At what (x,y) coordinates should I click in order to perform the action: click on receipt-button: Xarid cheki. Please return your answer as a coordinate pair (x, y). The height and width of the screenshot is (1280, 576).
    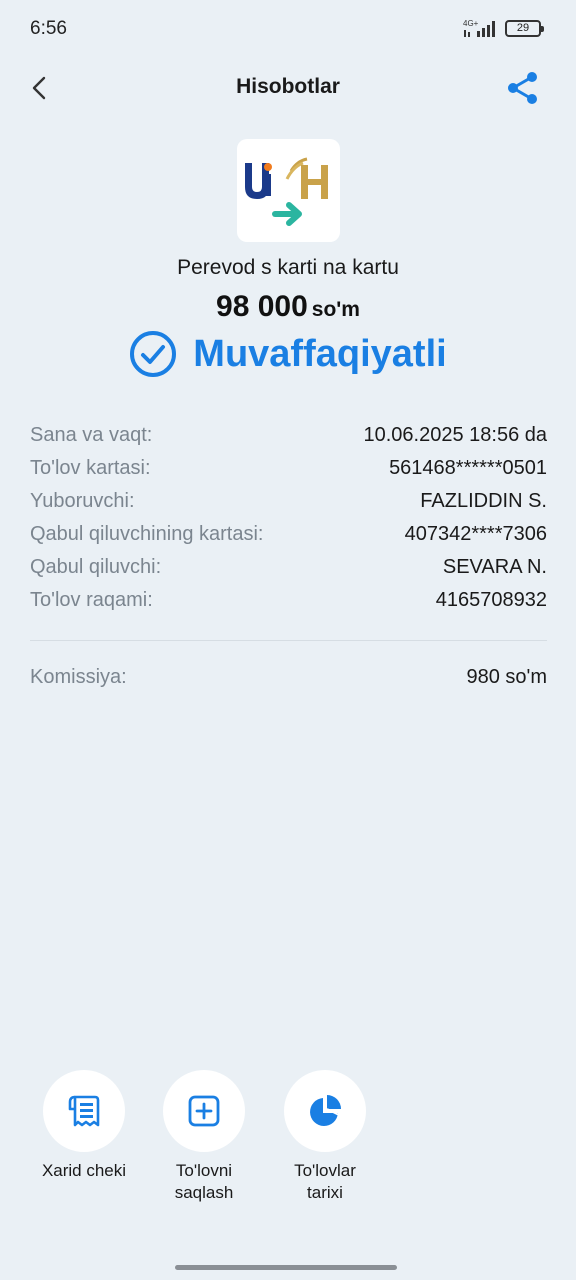
    Looking at the image, I should click on (84, 1126).